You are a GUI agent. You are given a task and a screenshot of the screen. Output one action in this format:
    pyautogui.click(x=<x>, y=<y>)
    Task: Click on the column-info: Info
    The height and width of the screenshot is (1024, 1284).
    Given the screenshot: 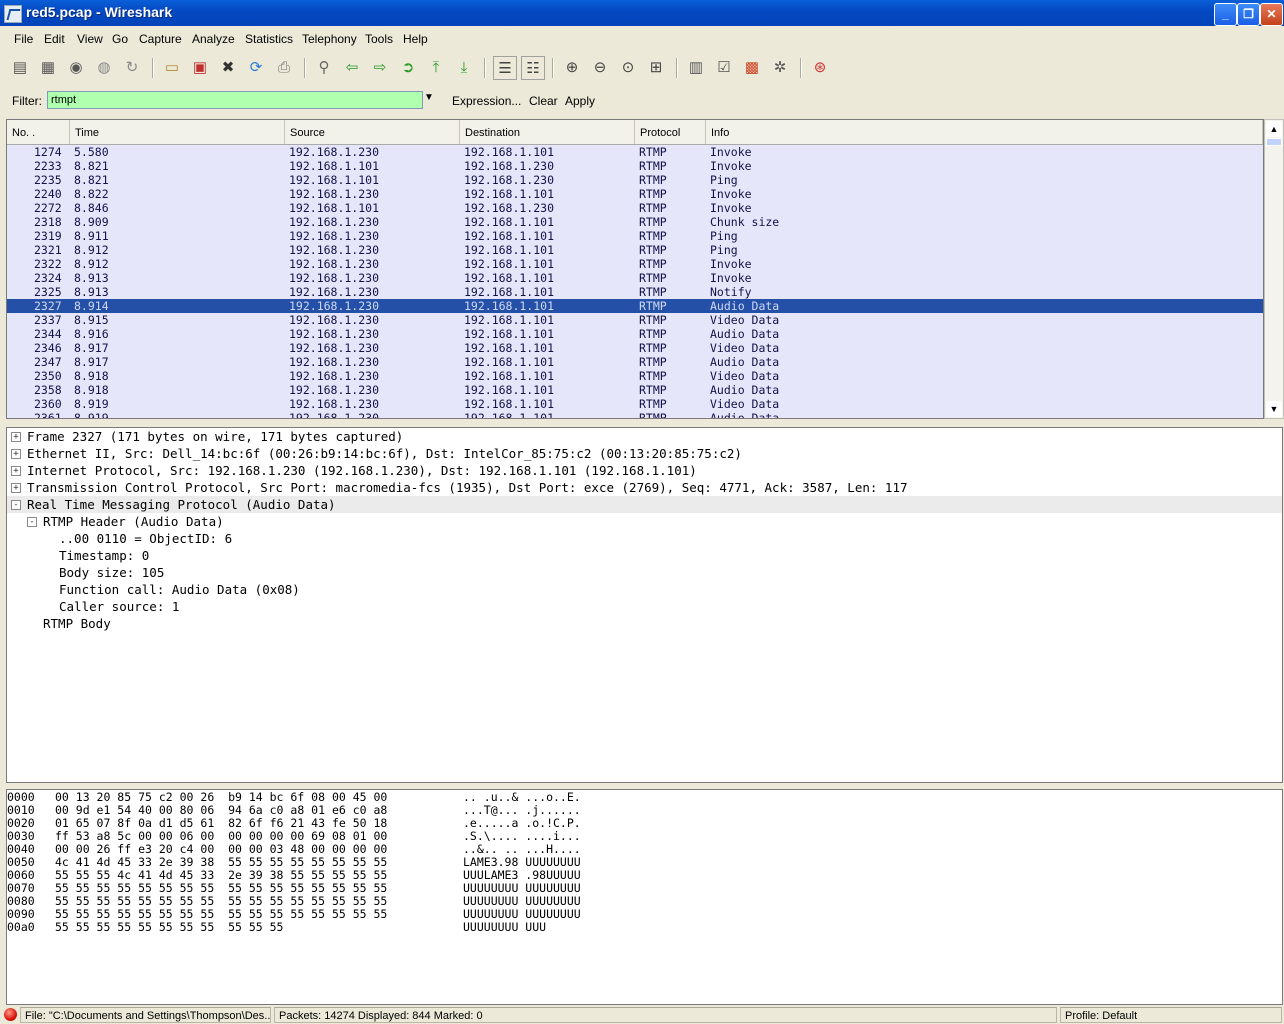 What is the action you would take?
    pyautogui.click(x=984, y=132)
    